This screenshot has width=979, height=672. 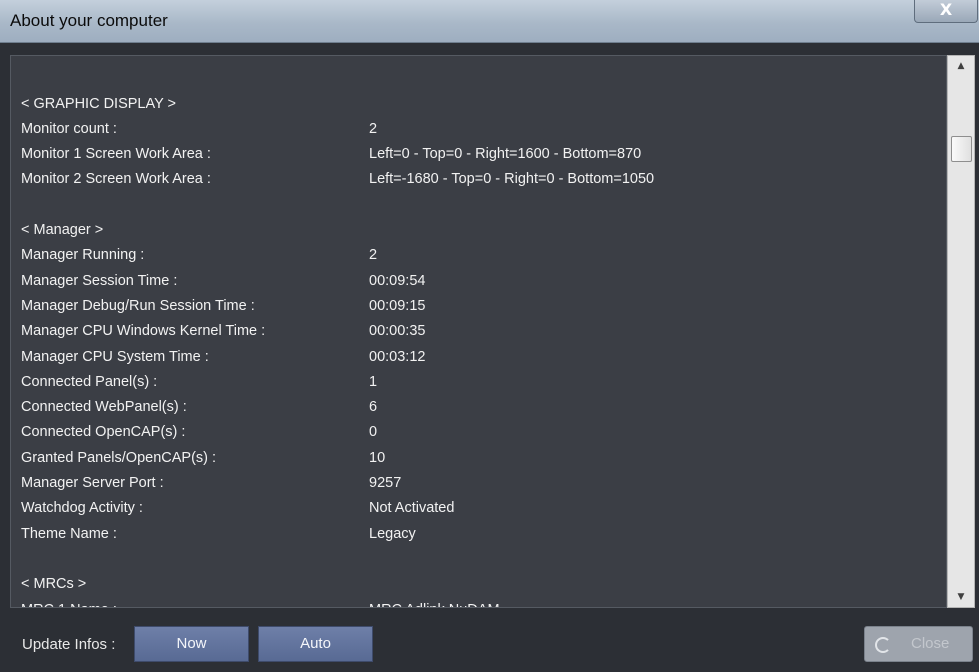 What do you see at coordinates (483, 281) in the screenshot?
I see `info-row: Manager Session Time : 00:09:54` at bounding box center [483, 281].